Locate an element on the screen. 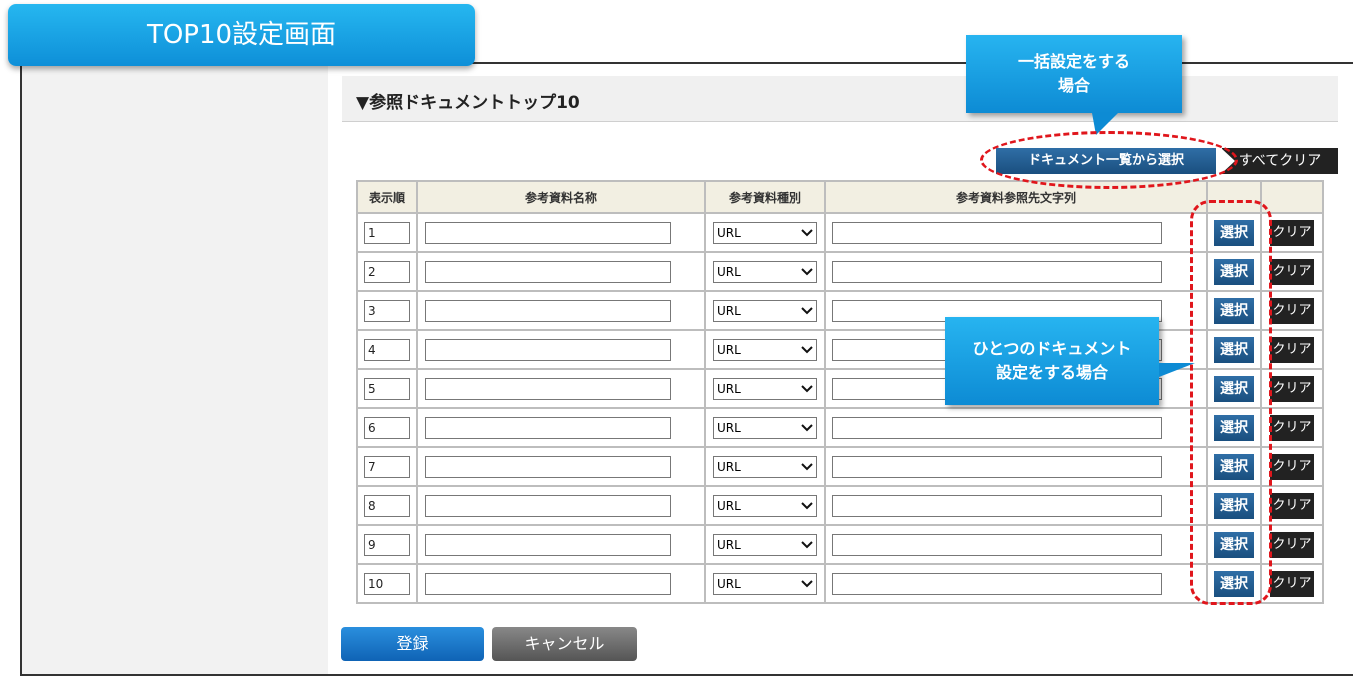 This screenshot has height=678, width=1353. col-header-clear is located at coordinates (1292, 197).